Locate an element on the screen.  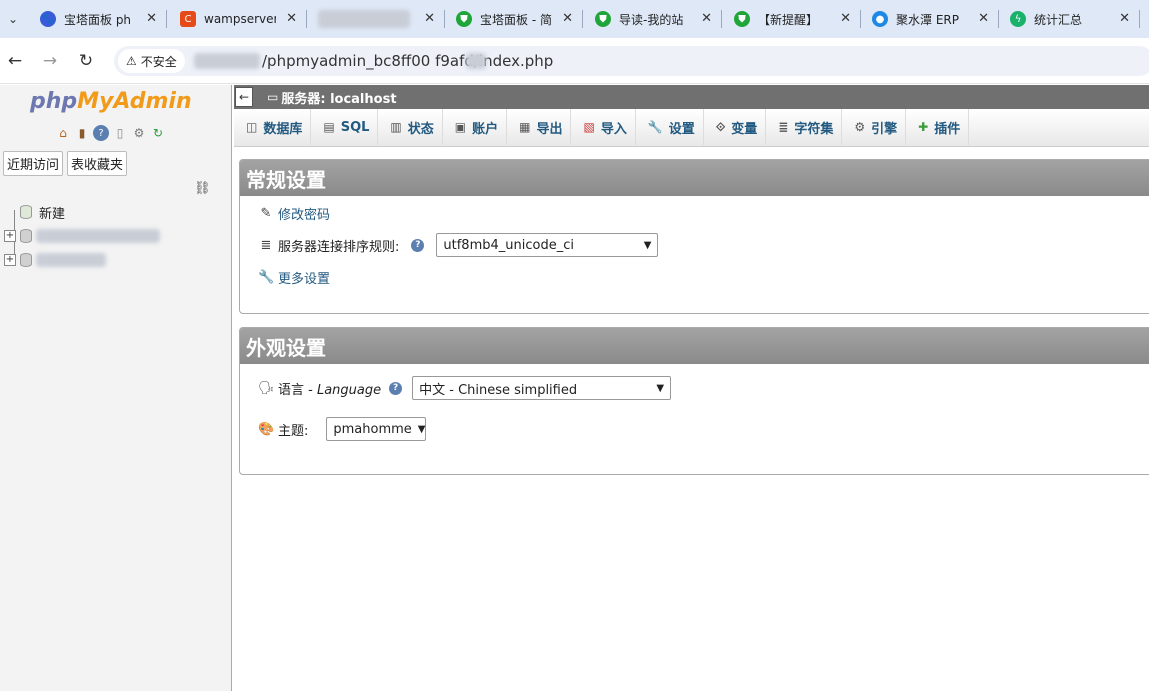
change-password-link: 修改密码 is located at coordinates (304, 213).